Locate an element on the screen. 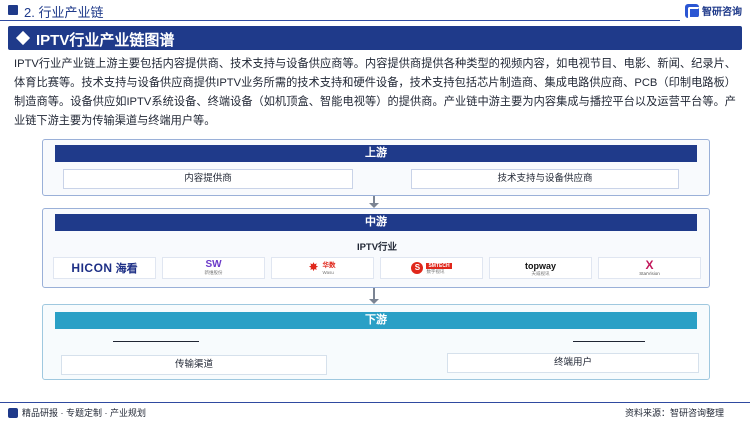 The width and height of the screenshot is (750, 421). company-logos: HICON 海看 SW 新维股份 华数 Wasu S SMTECH 数字视讯 is located at coordinates (377, 268).